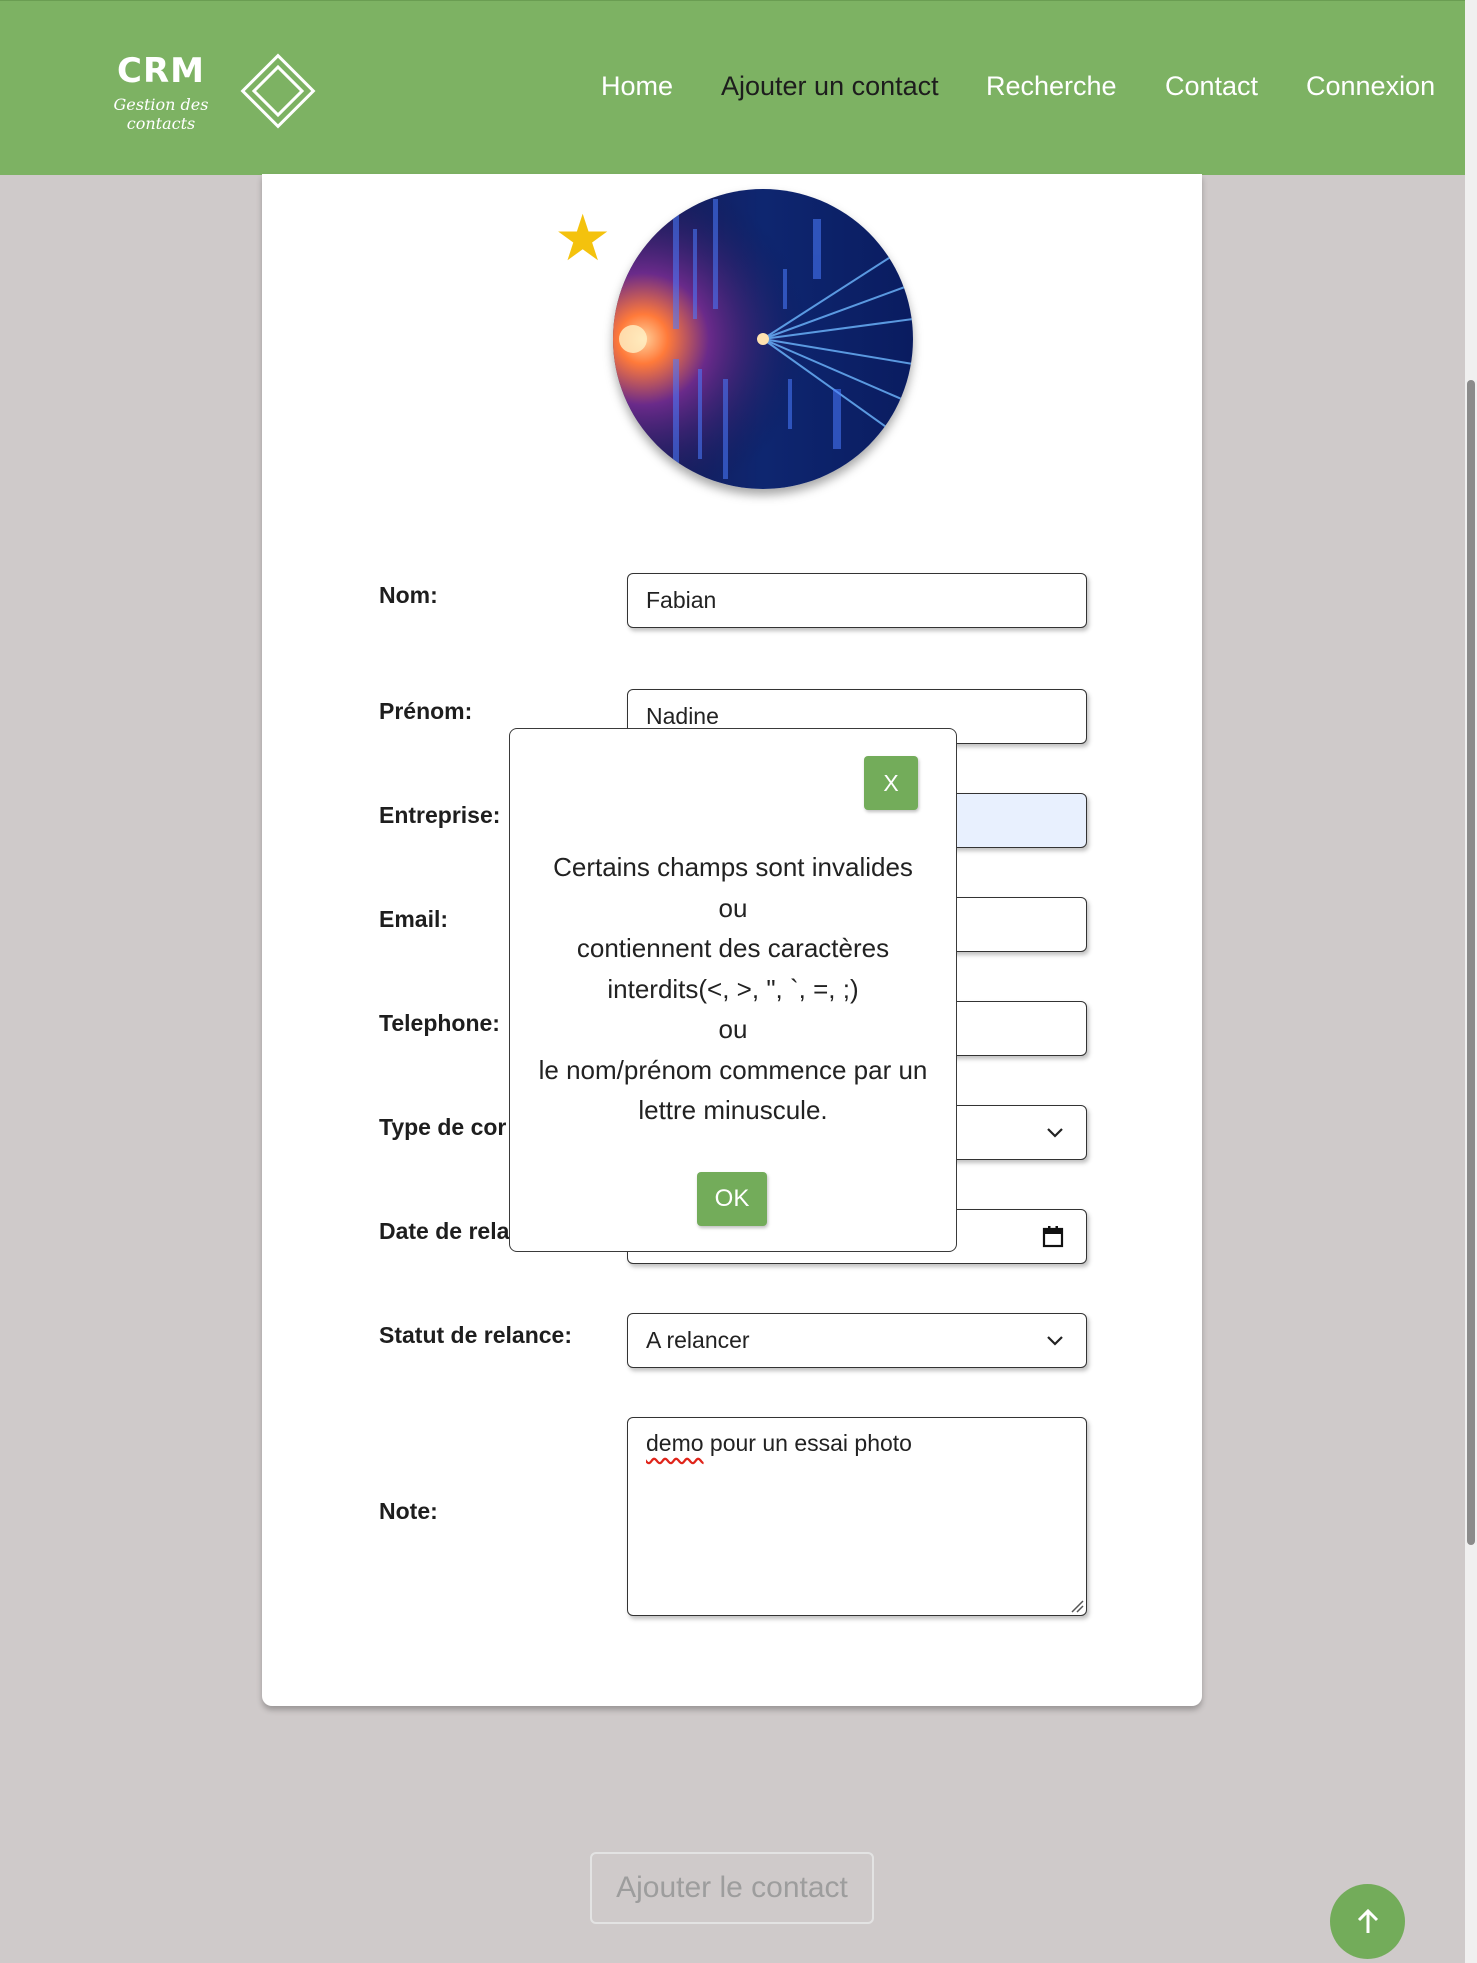  I want to click on page-scrollbar, so click(1471, 981).